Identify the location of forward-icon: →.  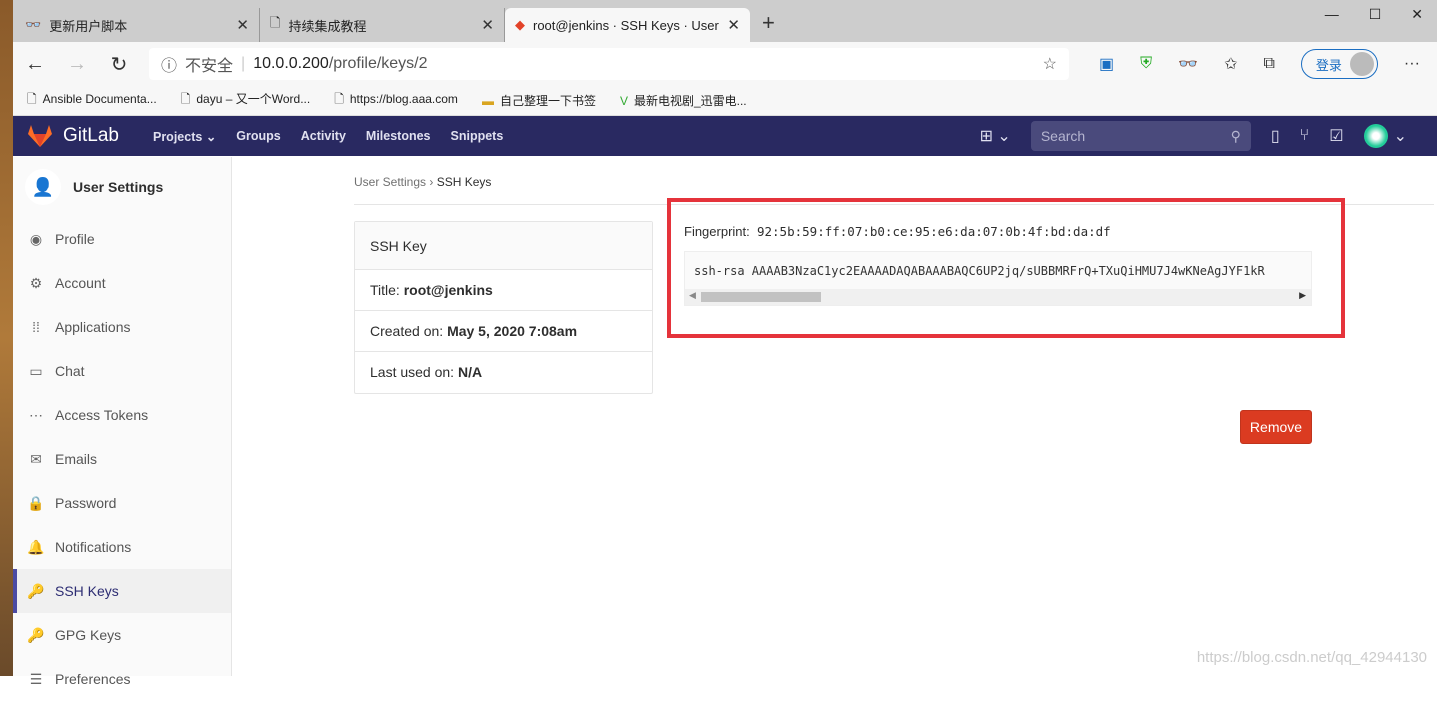
(77, 64).